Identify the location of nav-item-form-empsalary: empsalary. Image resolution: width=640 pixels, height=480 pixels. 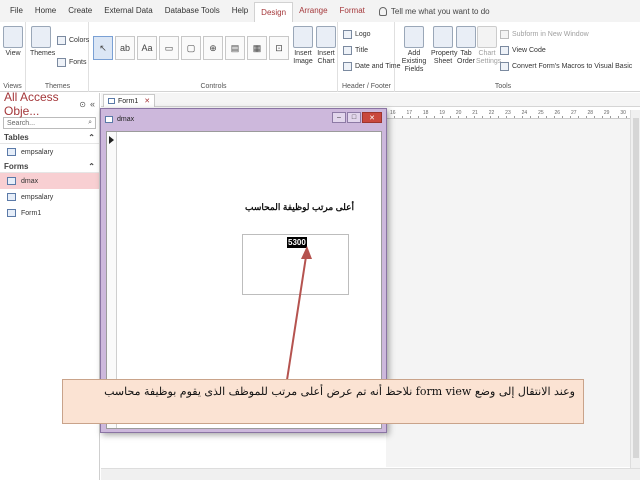
(49, 197).